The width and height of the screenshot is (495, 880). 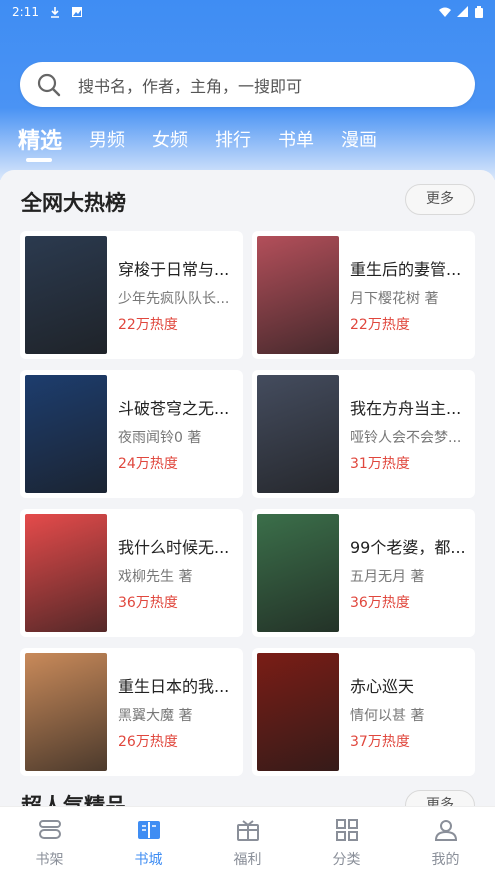 I want to click on book-author: 月下樱花树 著, so click(x=394, y=299).